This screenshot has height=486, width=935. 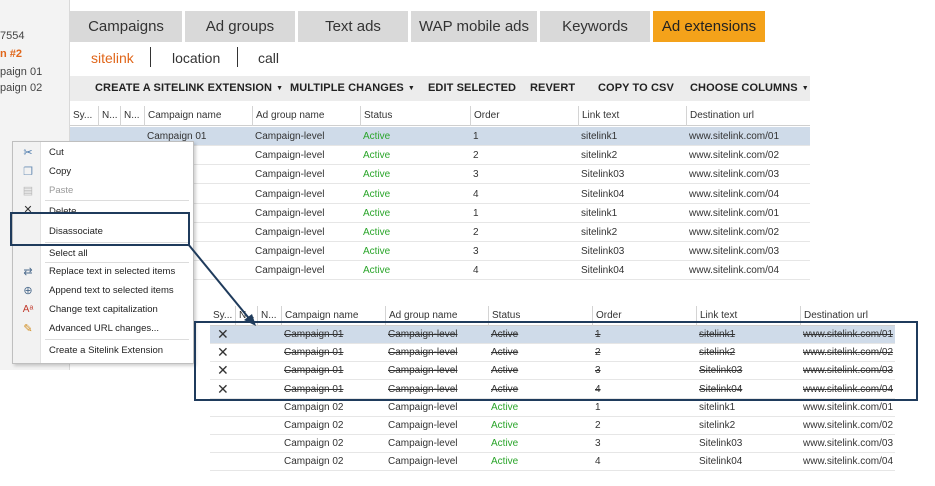 I want to click on menu-item-cut: Cut, so click(x=56, y=152).